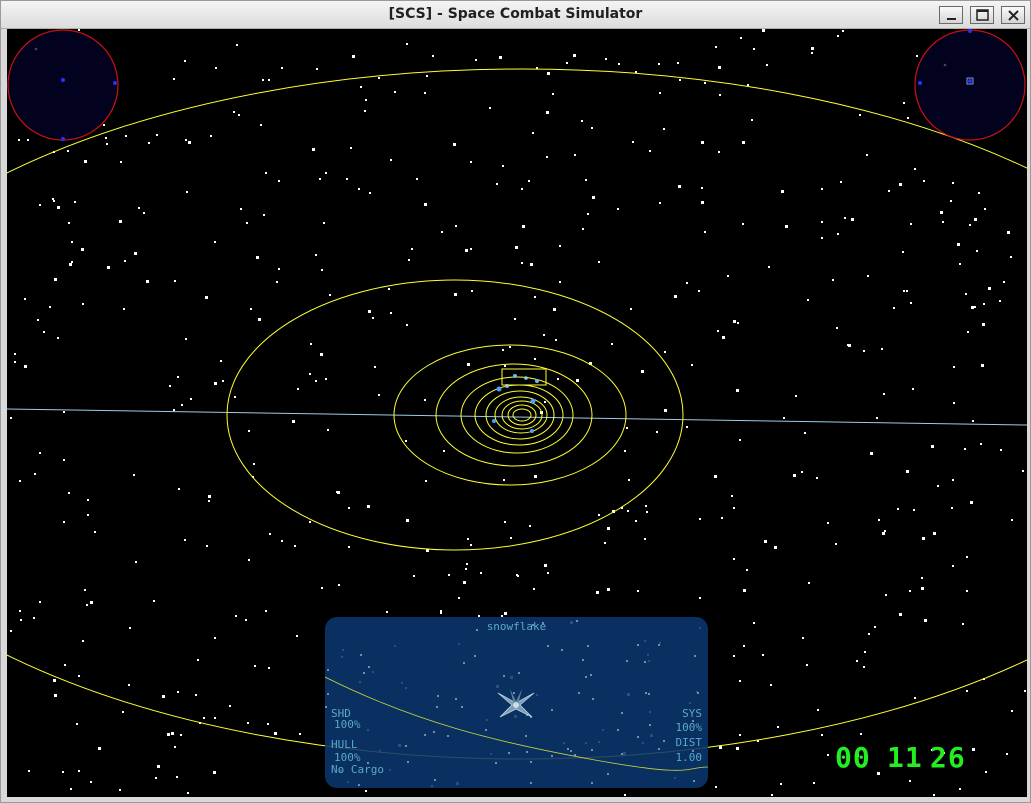 The image size is (1031, 803). What do you see at coordinates (951, 15) in the screenshot?
I see `minimize-button` at bounding box center [951, 15].